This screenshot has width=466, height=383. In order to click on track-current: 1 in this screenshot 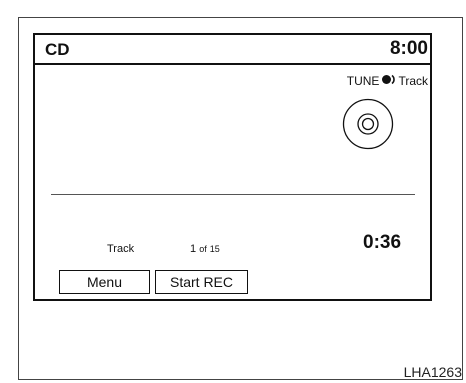, I will do `click(193, 249)`.